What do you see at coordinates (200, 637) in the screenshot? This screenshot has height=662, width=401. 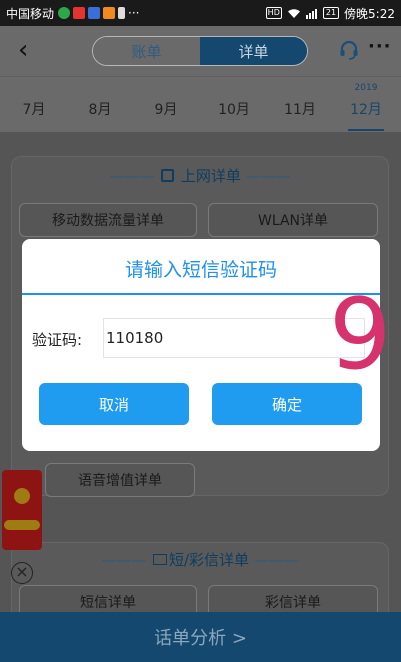 I see `bill-analysis-button: 话单分析 >` at bounding box center [200, 637].